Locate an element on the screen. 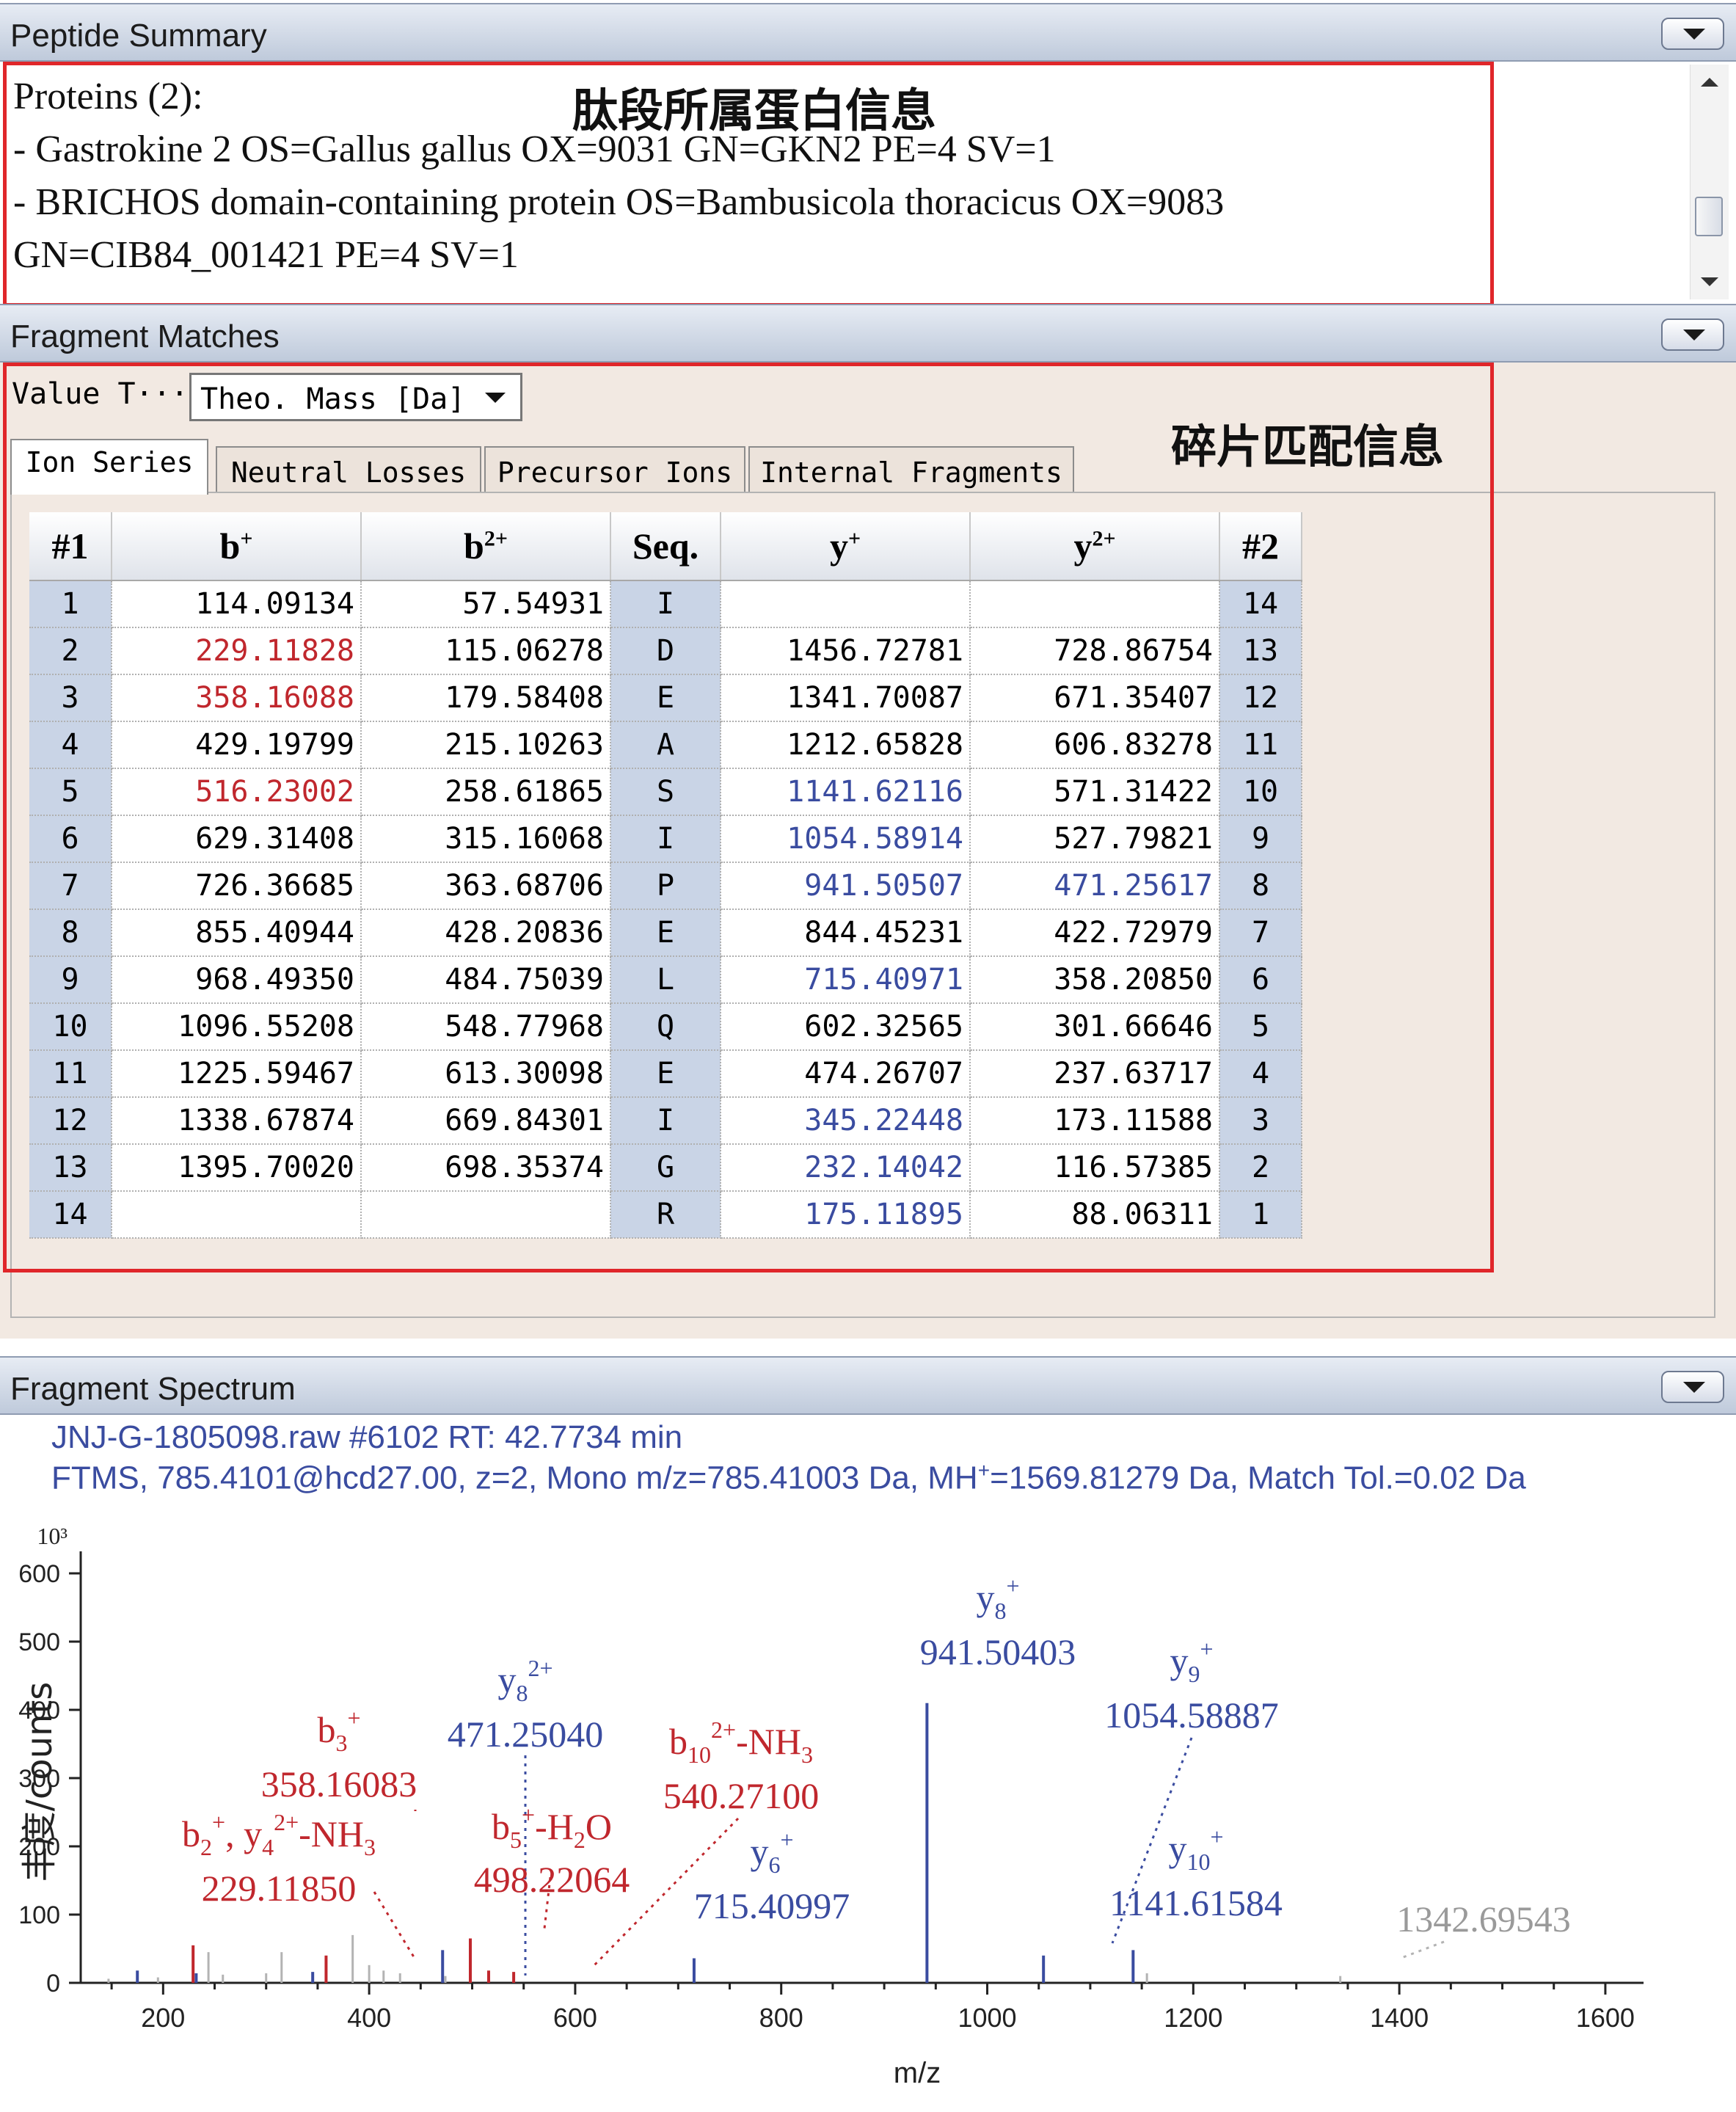 This screenshot has height=2112, width=1736. peptide-summary-title: Peptide Summary is located at coordinates (138, 36).